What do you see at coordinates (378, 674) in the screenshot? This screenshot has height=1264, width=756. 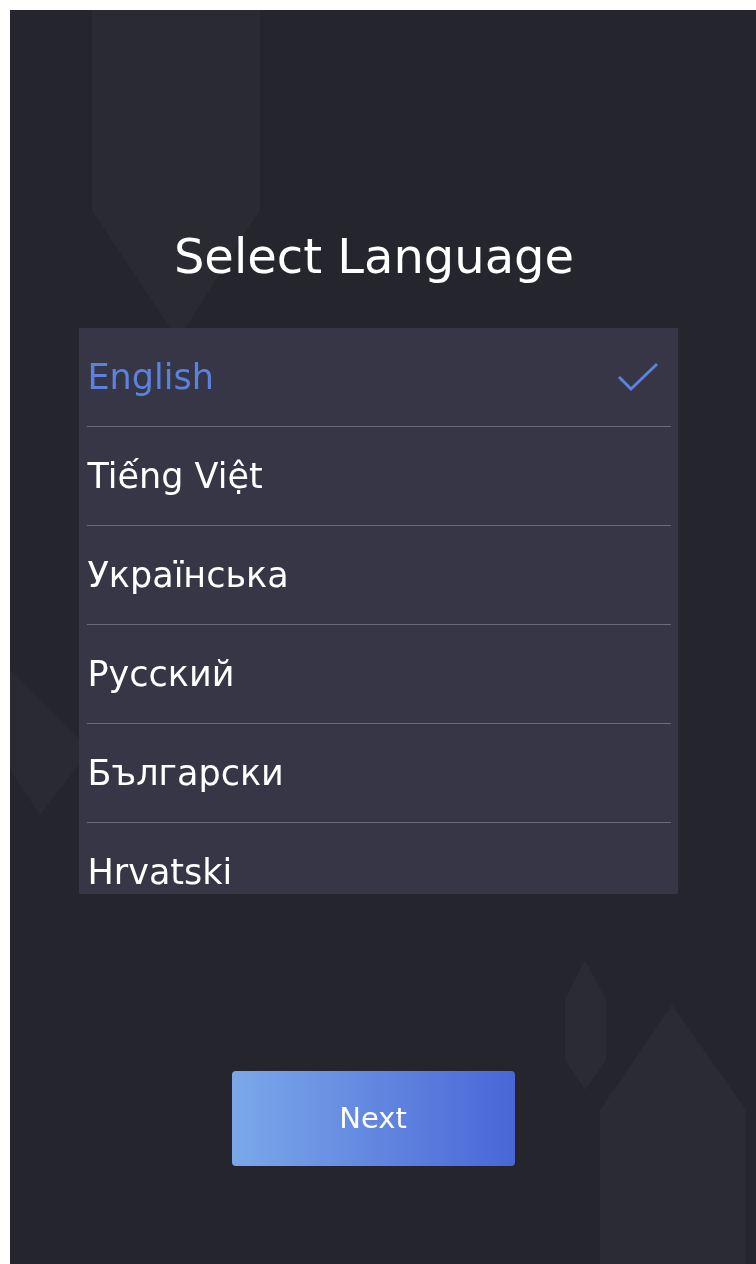 I see `language-option: Русский` at bounding box center [378, 674].